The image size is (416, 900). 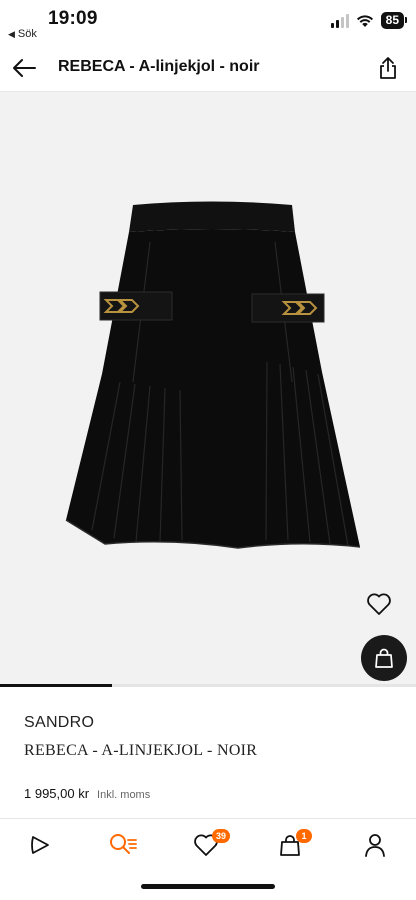 I want to click on nav-wishlist: 39, so click(x=208, y=845).